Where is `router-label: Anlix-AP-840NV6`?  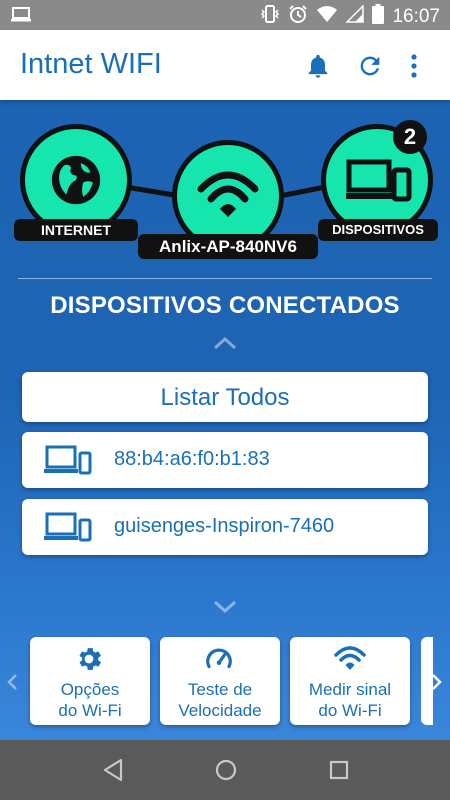 router-label: Anlix-AP-840NV6 is located at coordinates (228, 246).